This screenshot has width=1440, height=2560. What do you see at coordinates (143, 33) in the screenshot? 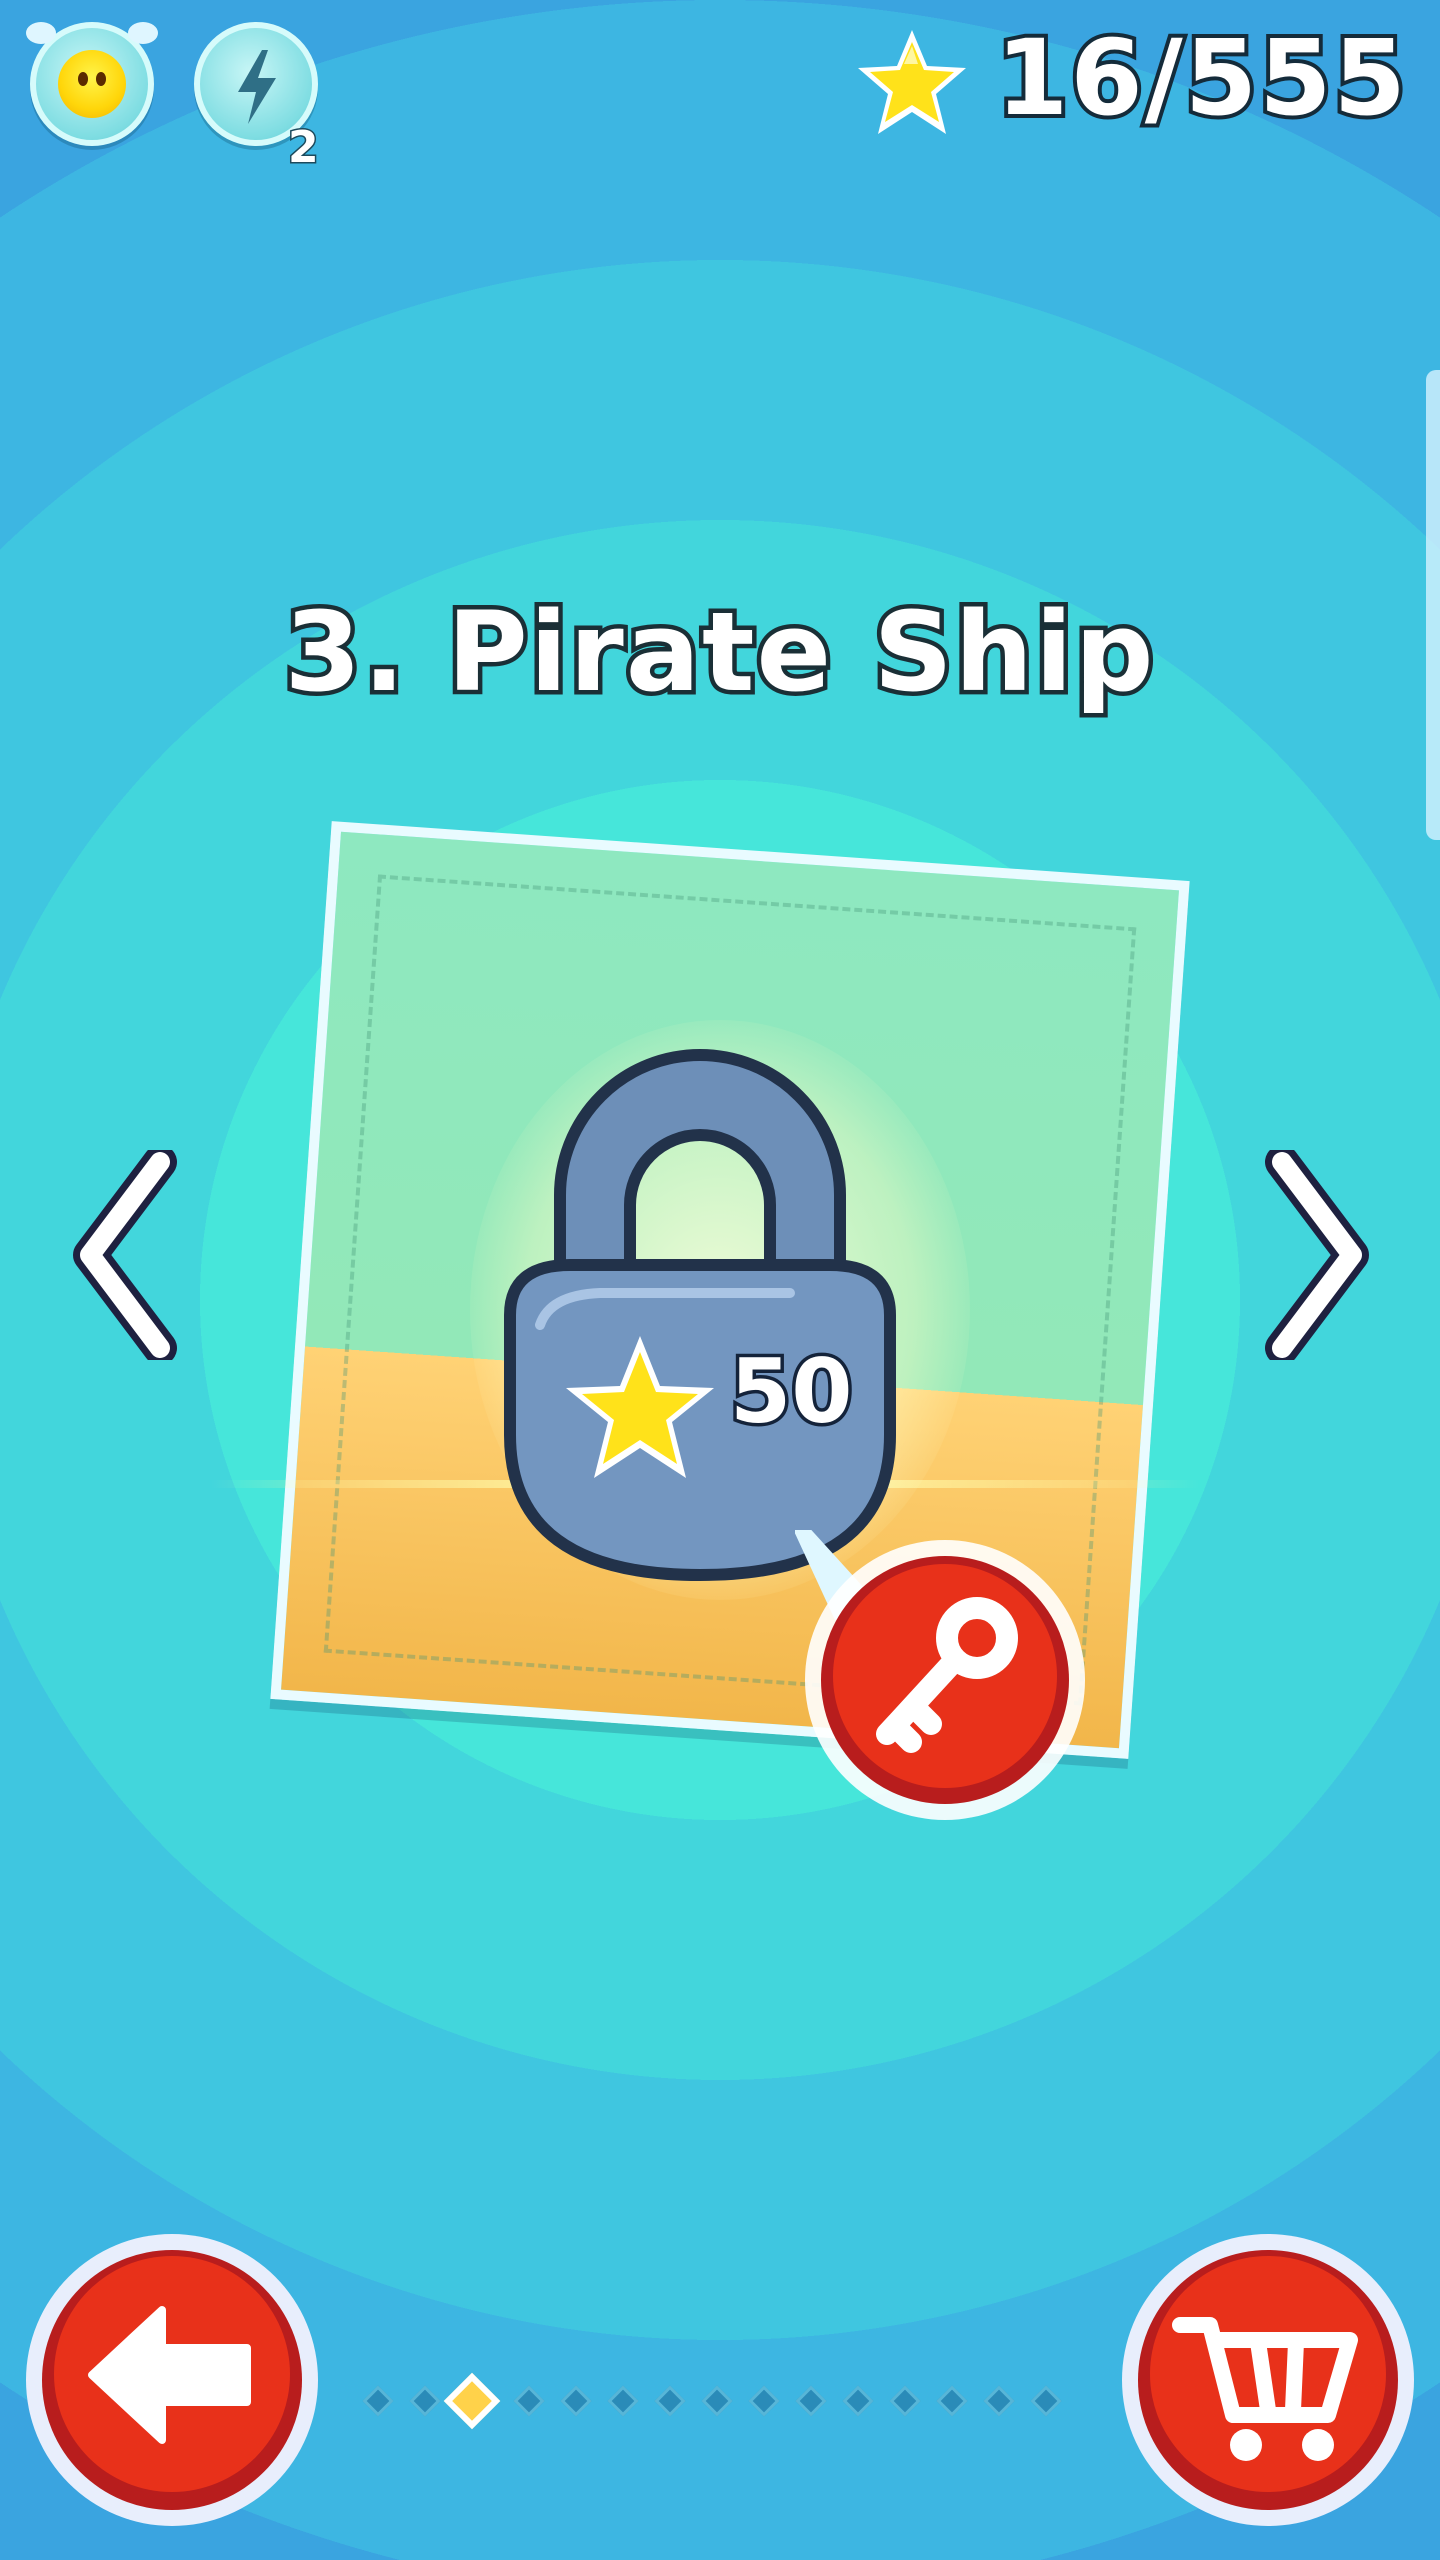
I see `wing-right` at bounding box center [143, 33].